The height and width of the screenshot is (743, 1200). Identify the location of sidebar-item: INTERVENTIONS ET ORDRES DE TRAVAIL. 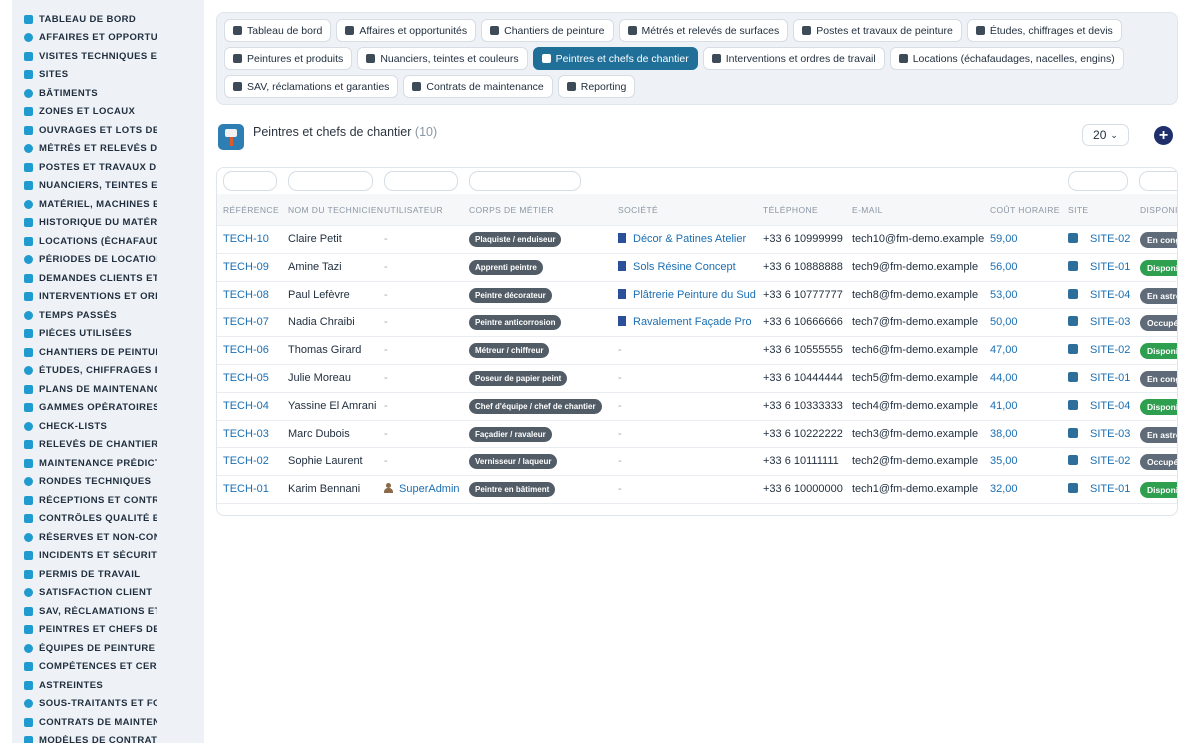
(108, 297).